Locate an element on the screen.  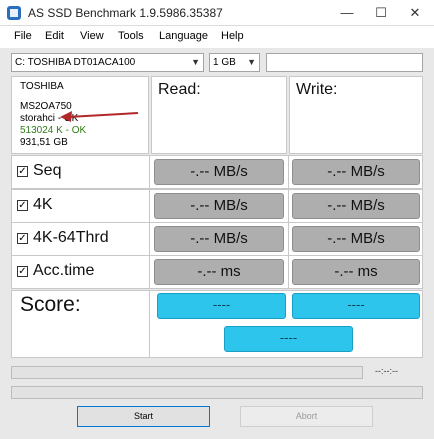
menu-bar: File Edit View Tools Language Help is located at coordinates (217, 37).